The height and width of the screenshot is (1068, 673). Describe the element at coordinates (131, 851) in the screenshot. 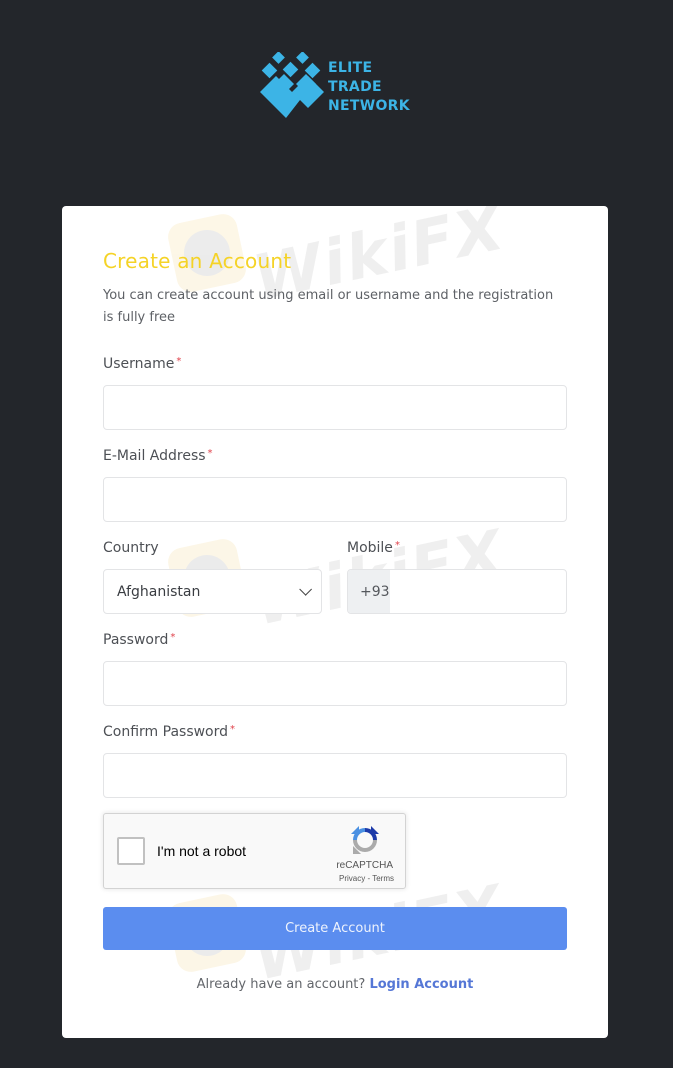

I see `recaptcha-checkbox` at that location.